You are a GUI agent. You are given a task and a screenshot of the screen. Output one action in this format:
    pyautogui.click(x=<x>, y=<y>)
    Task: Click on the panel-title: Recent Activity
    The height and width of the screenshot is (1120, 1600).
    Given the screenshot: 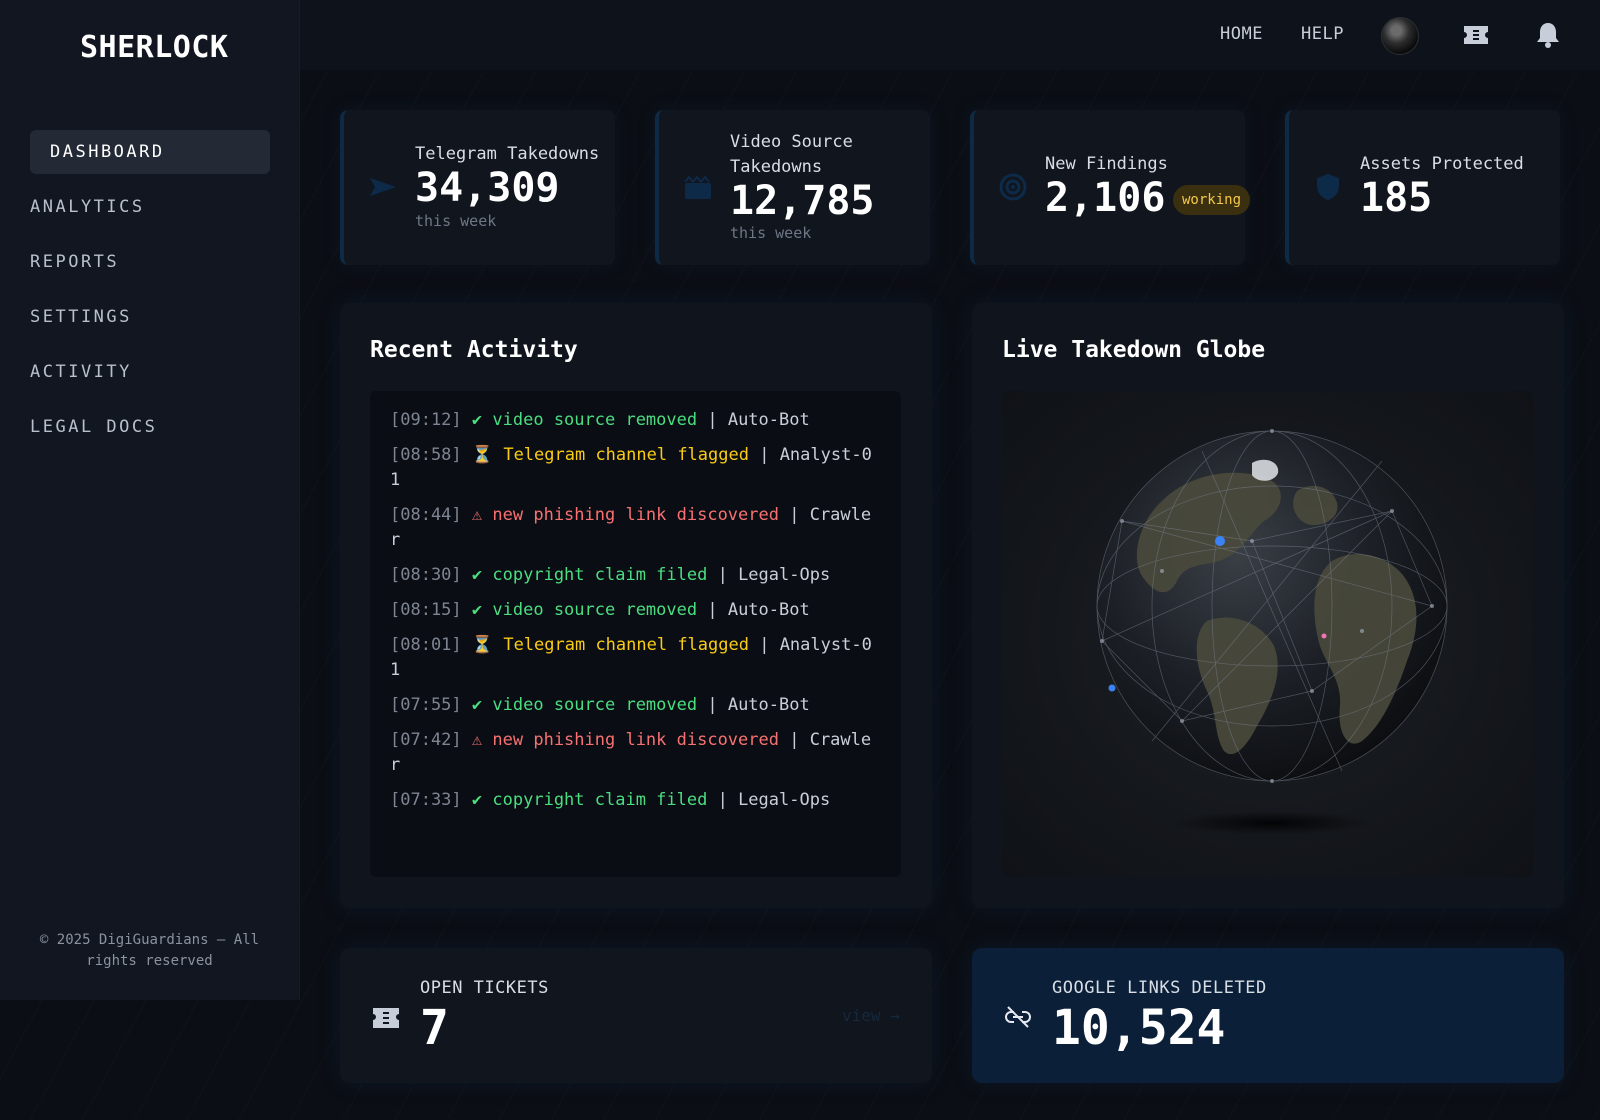 What is the action you would take?
    pyautogui.click(x=474, y=350)
    